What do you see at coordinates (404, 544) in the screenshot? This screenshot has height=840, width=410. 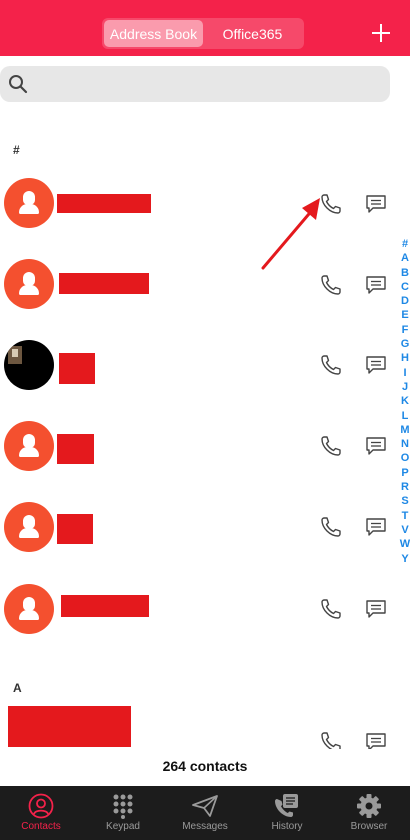 I see `index-letter: W` at bounding box center [404, 544].